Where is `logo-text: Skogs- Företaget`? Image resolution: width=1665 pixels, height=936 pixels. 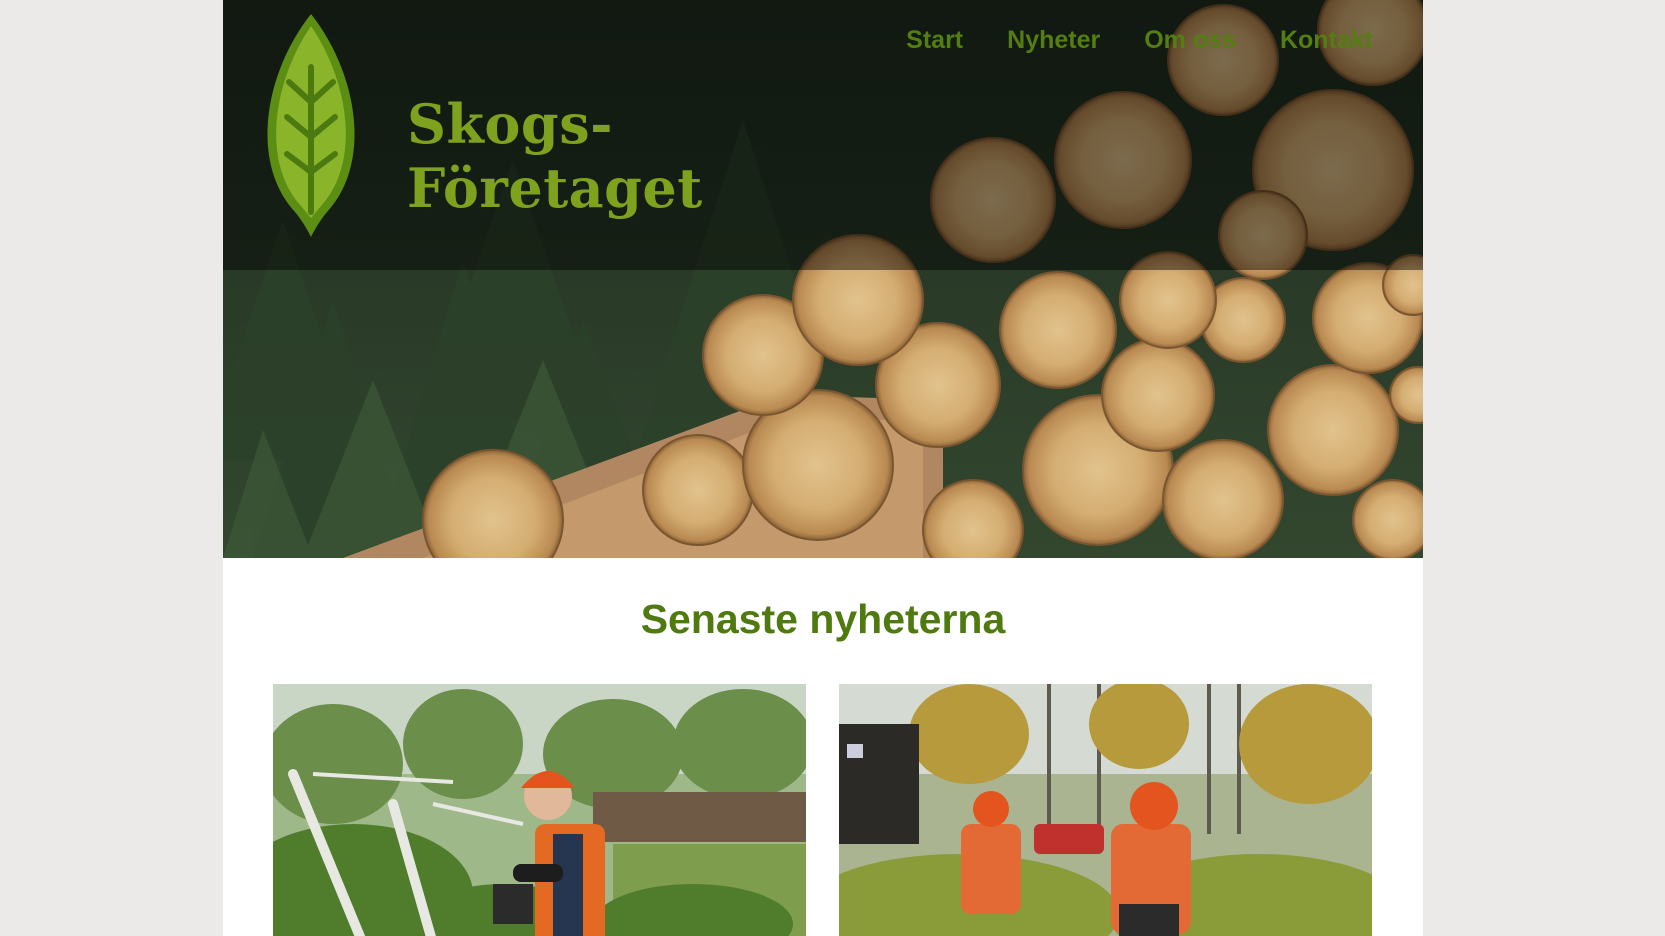
logo-text: Skogs- Företaget is located at coordinates (555, 156).